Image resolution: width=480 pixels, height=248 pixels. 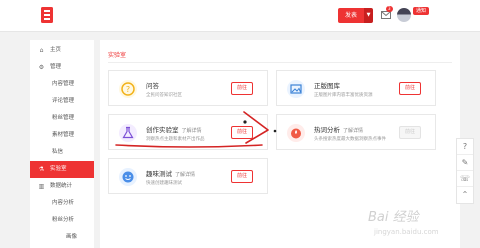 I want to click on quiz-icon, so click(x=128, y=177).